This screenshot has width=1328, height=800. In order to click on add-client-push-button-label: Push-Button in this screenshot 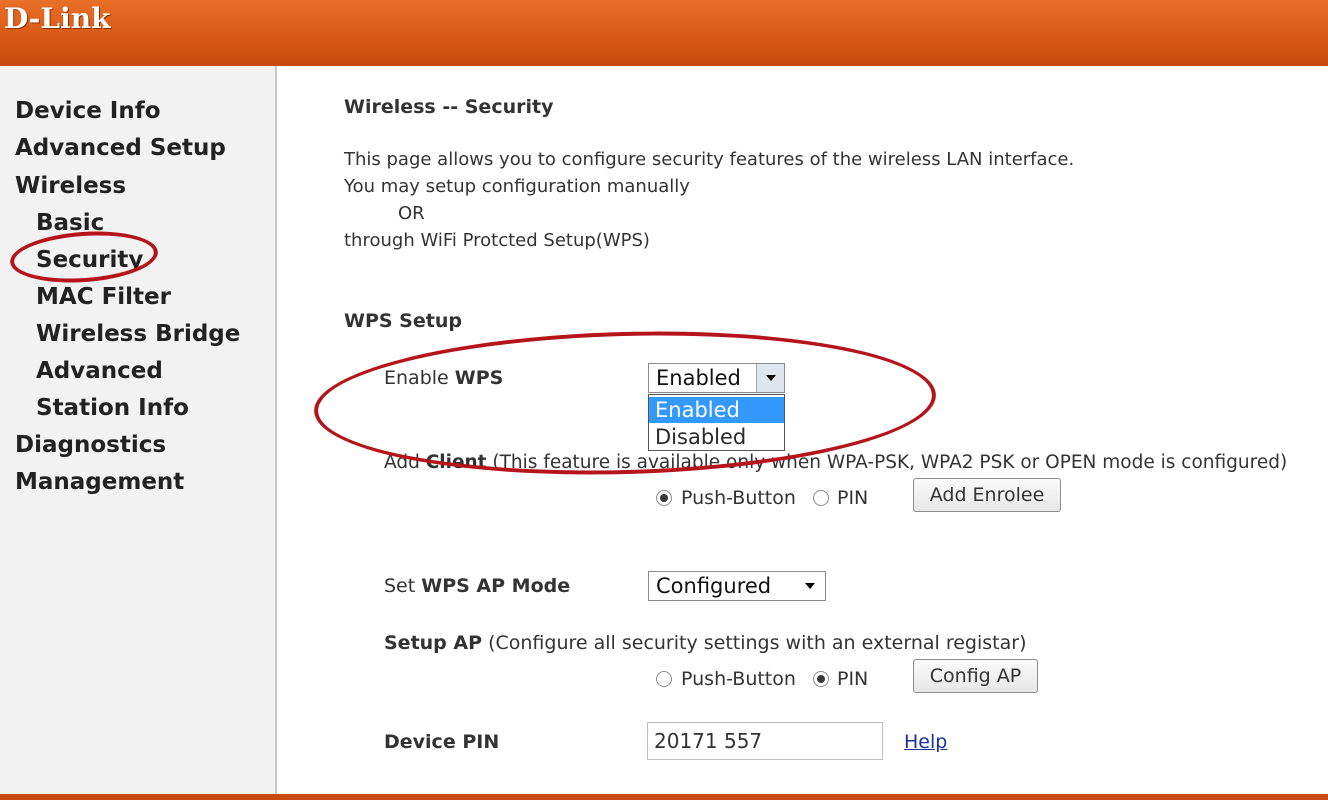, I will do `click(738, 498)`.